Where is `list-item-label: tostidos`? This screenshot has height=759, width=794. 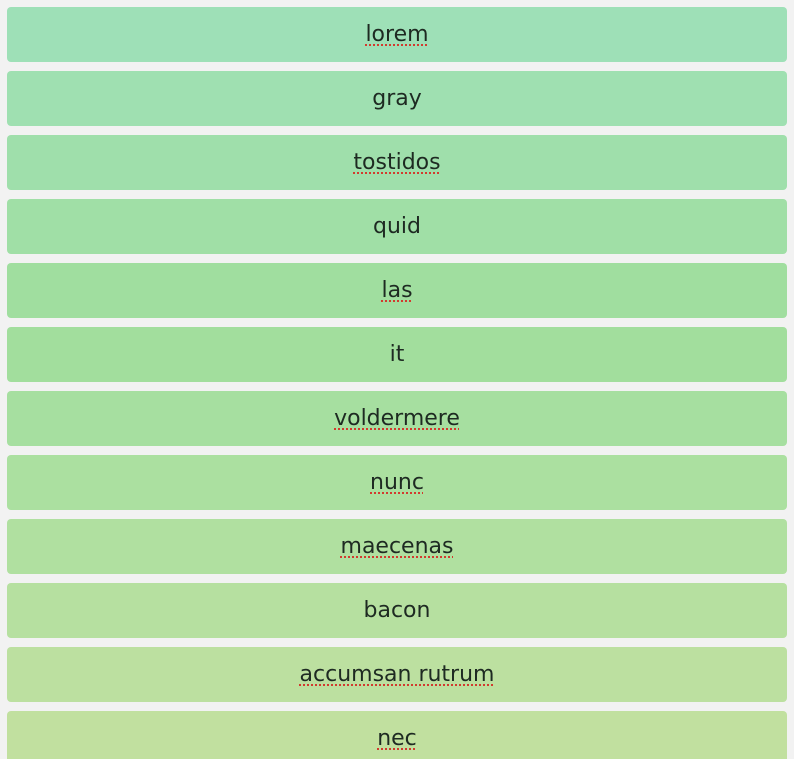 list-item-label: tostidos is located at coordinates (397, 162).